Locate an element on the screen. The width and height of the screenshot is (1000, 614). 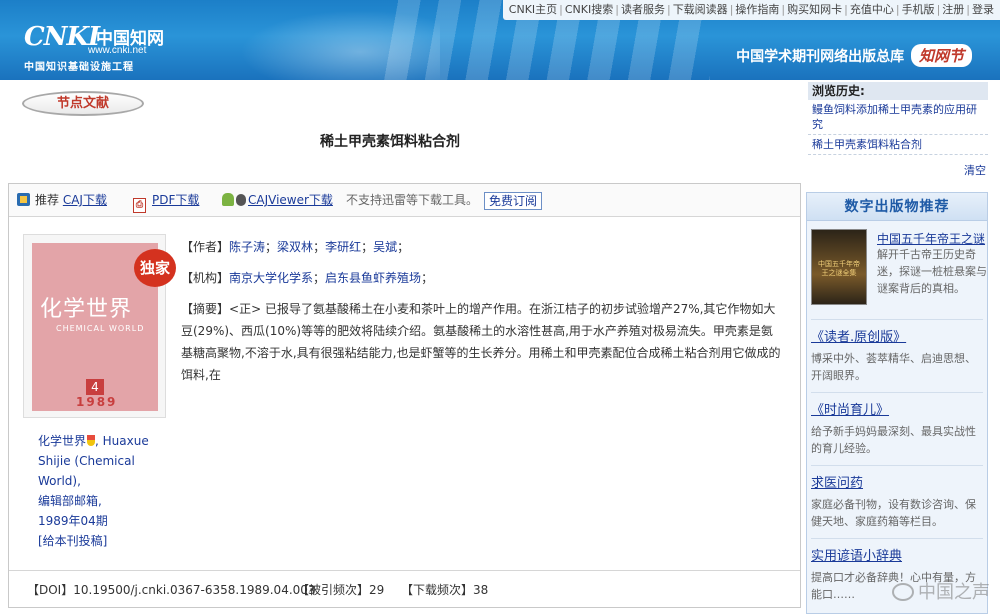
organization-link: 南京大学化学系 is located at coordinates (271, 278).